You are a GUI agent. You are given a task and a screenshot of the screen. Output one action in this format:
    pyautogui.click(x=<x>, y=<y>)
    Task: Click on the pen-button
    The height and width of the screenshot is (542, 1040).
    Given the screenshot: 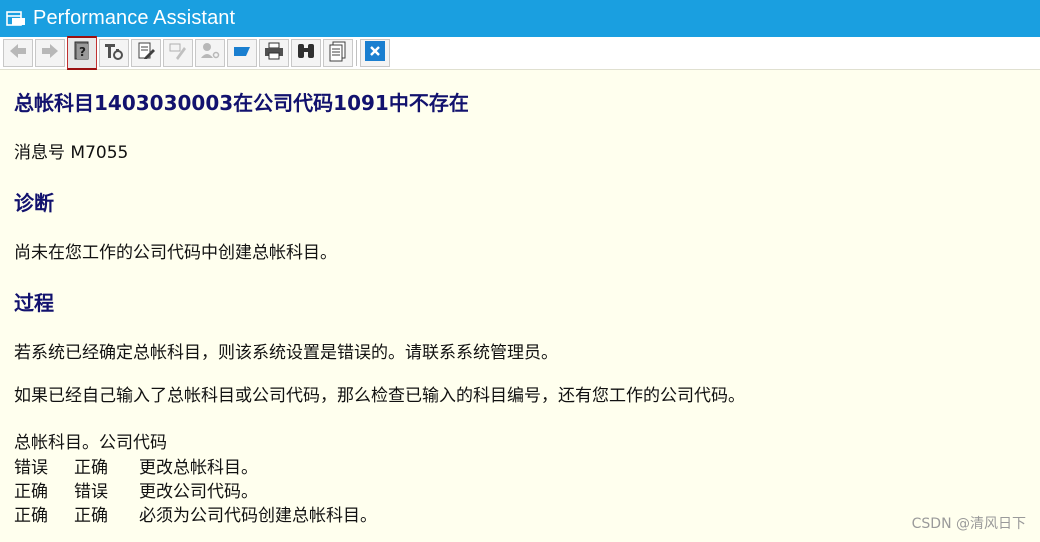 What is the action you would take?
    pyautogui.click(x=178, y=53)
    